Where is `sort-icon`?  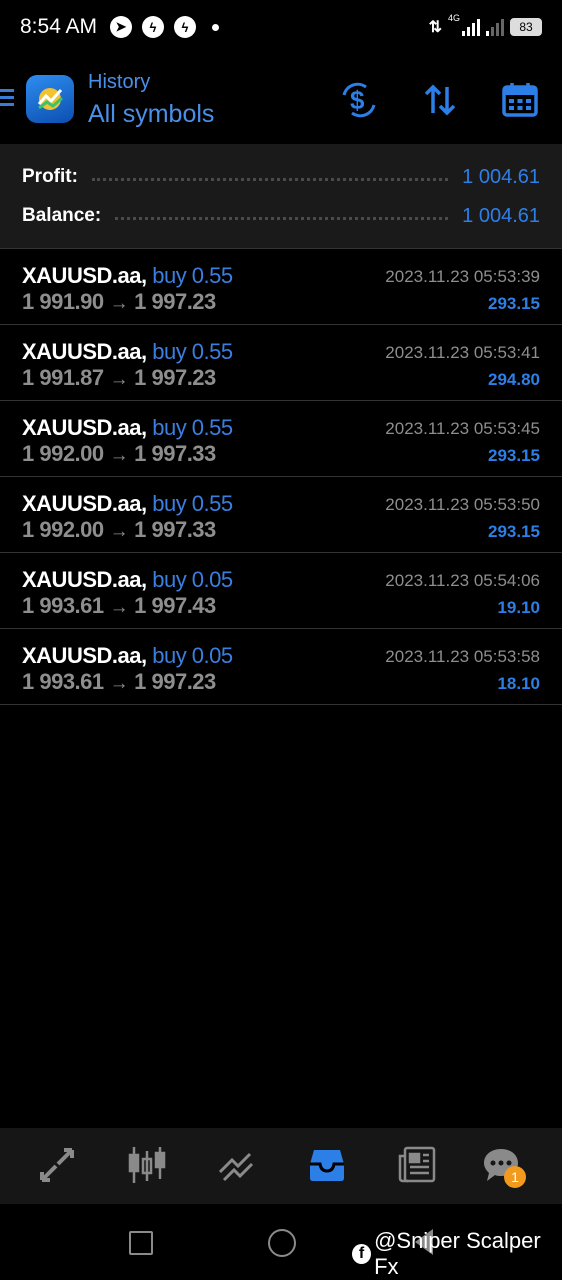 sort-icon is located at coordinates (440, 100).